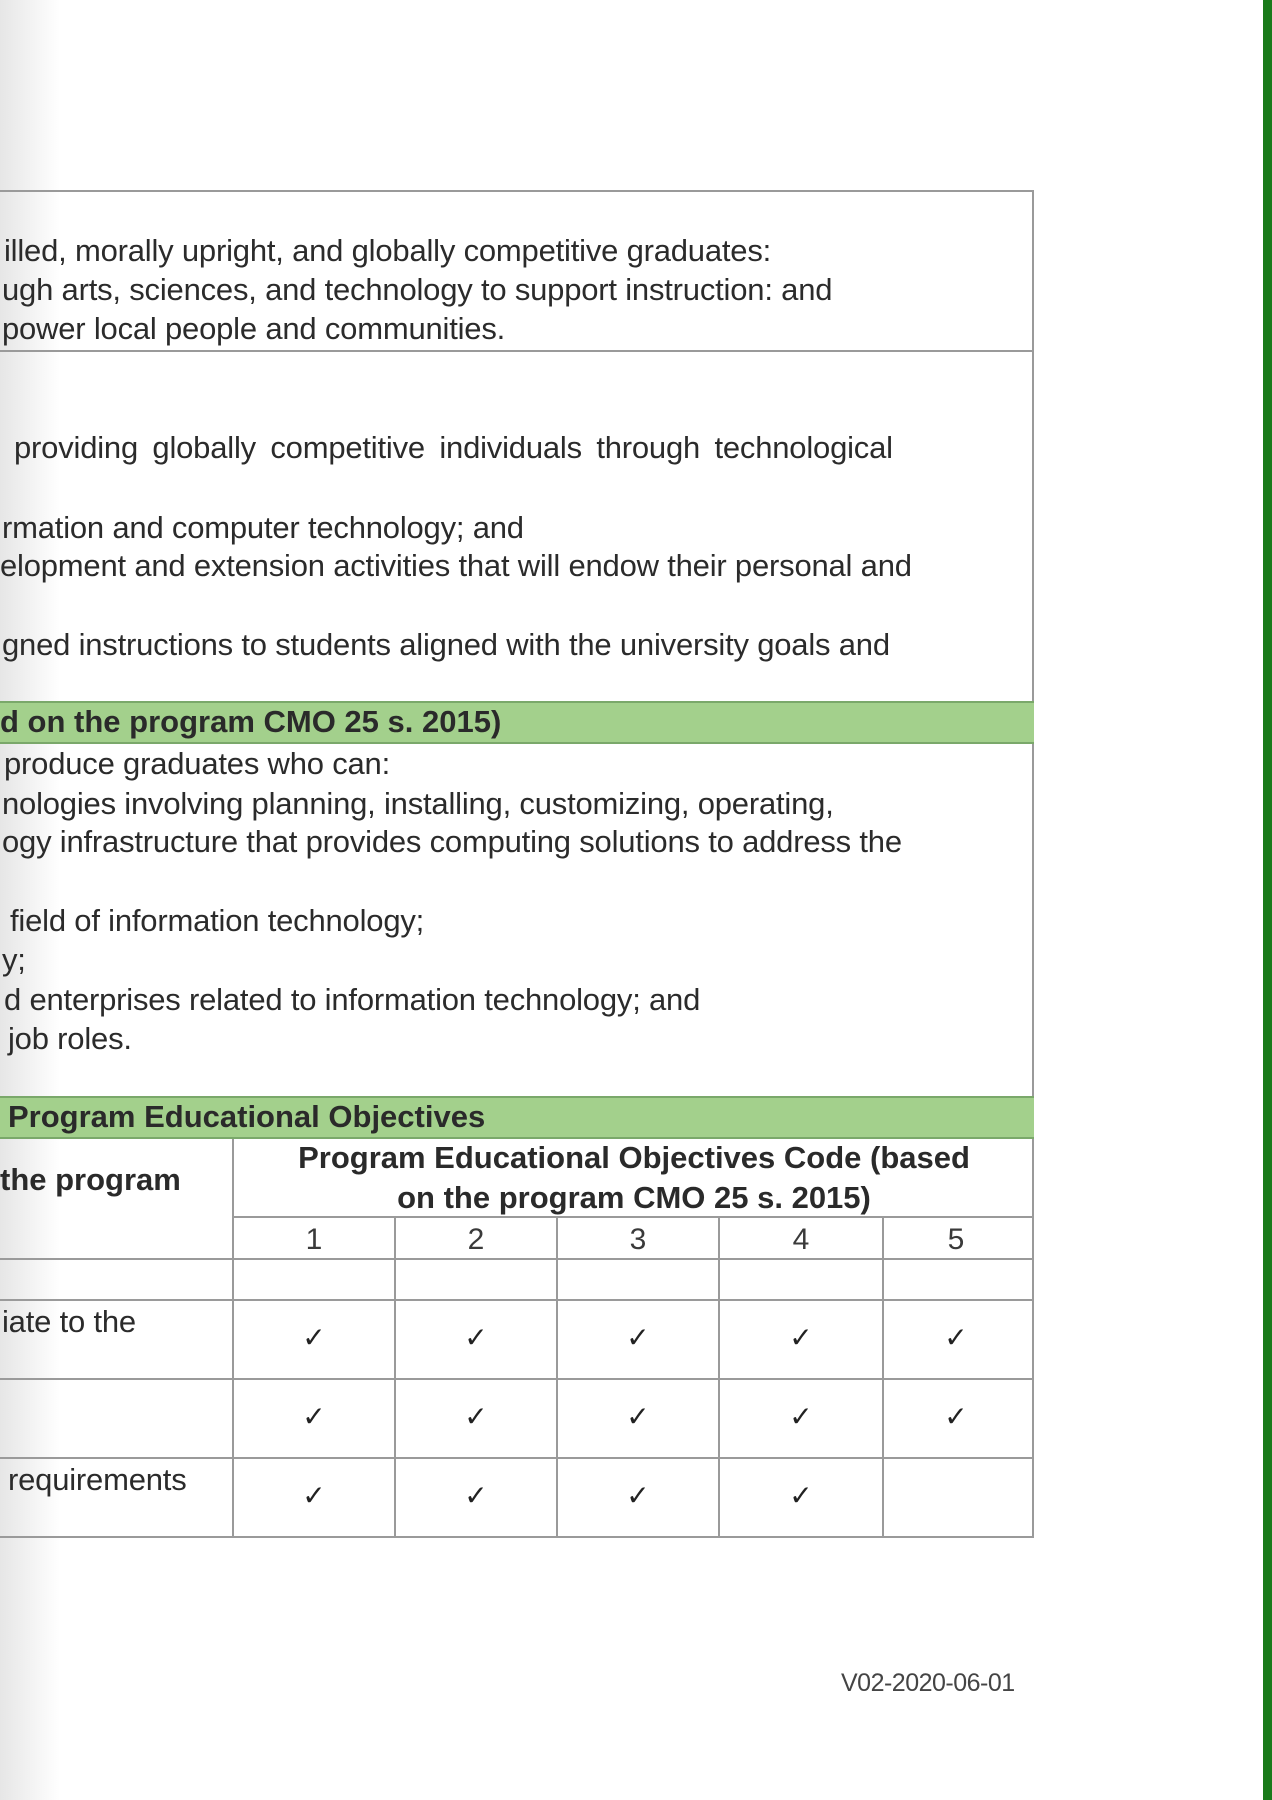  Describe the element at coordinates (70, 1038) in the screenshot. I see `peo-line: job roles.` at that location.